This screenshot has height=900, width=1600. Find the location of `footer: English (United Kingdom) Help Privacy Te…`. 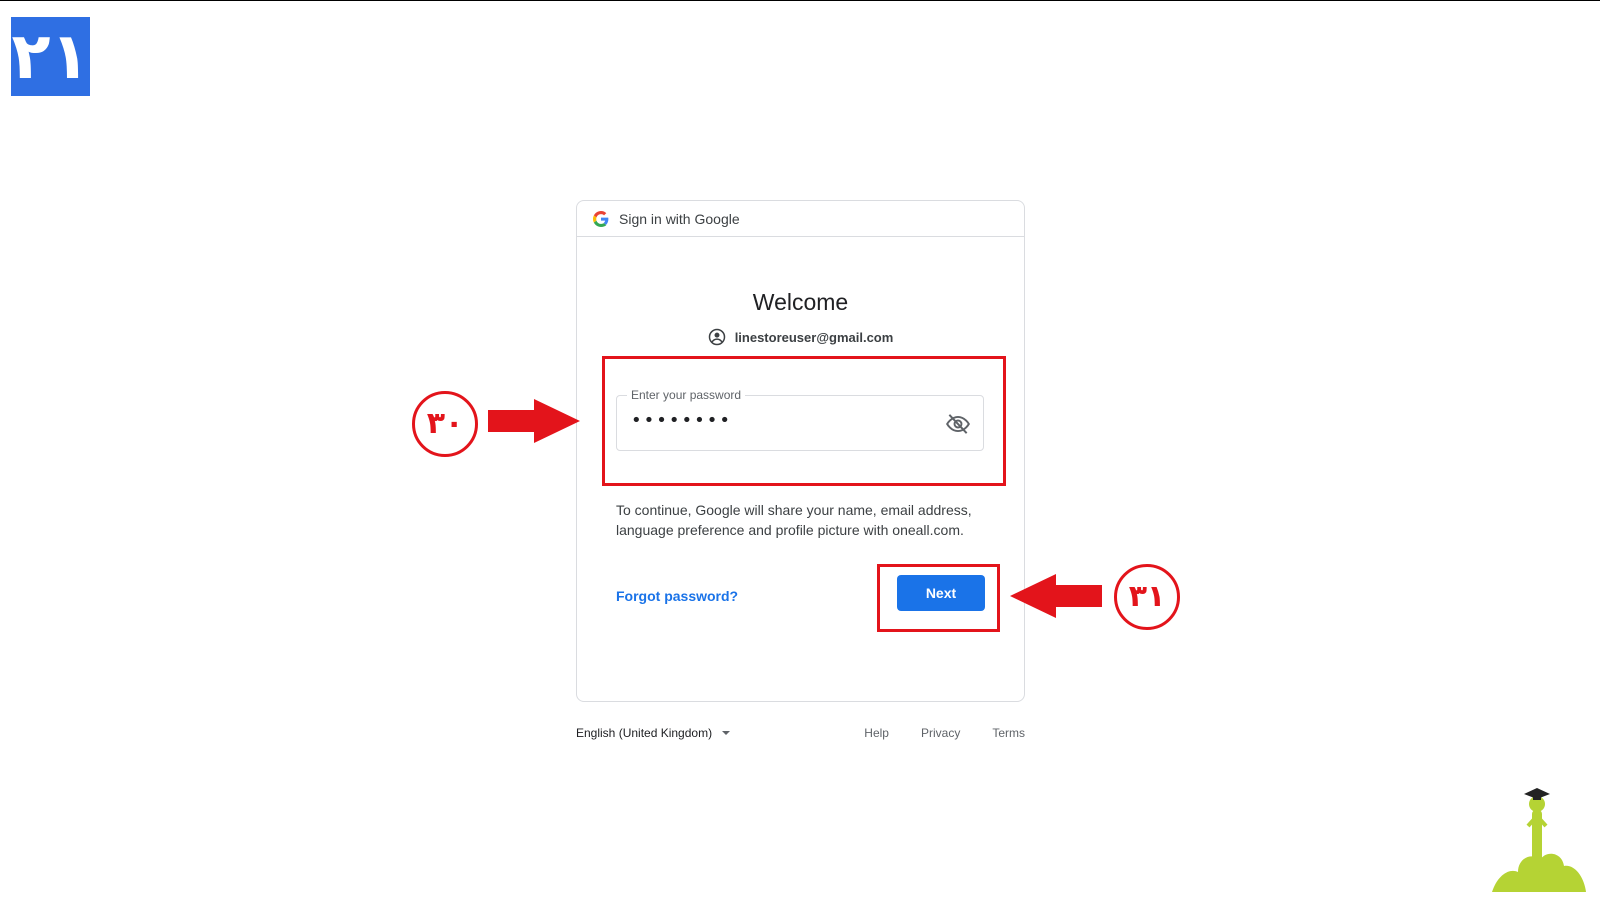

footer: English (United Kingdom) Help Privacy Te… is located at coordinates (800, 736).